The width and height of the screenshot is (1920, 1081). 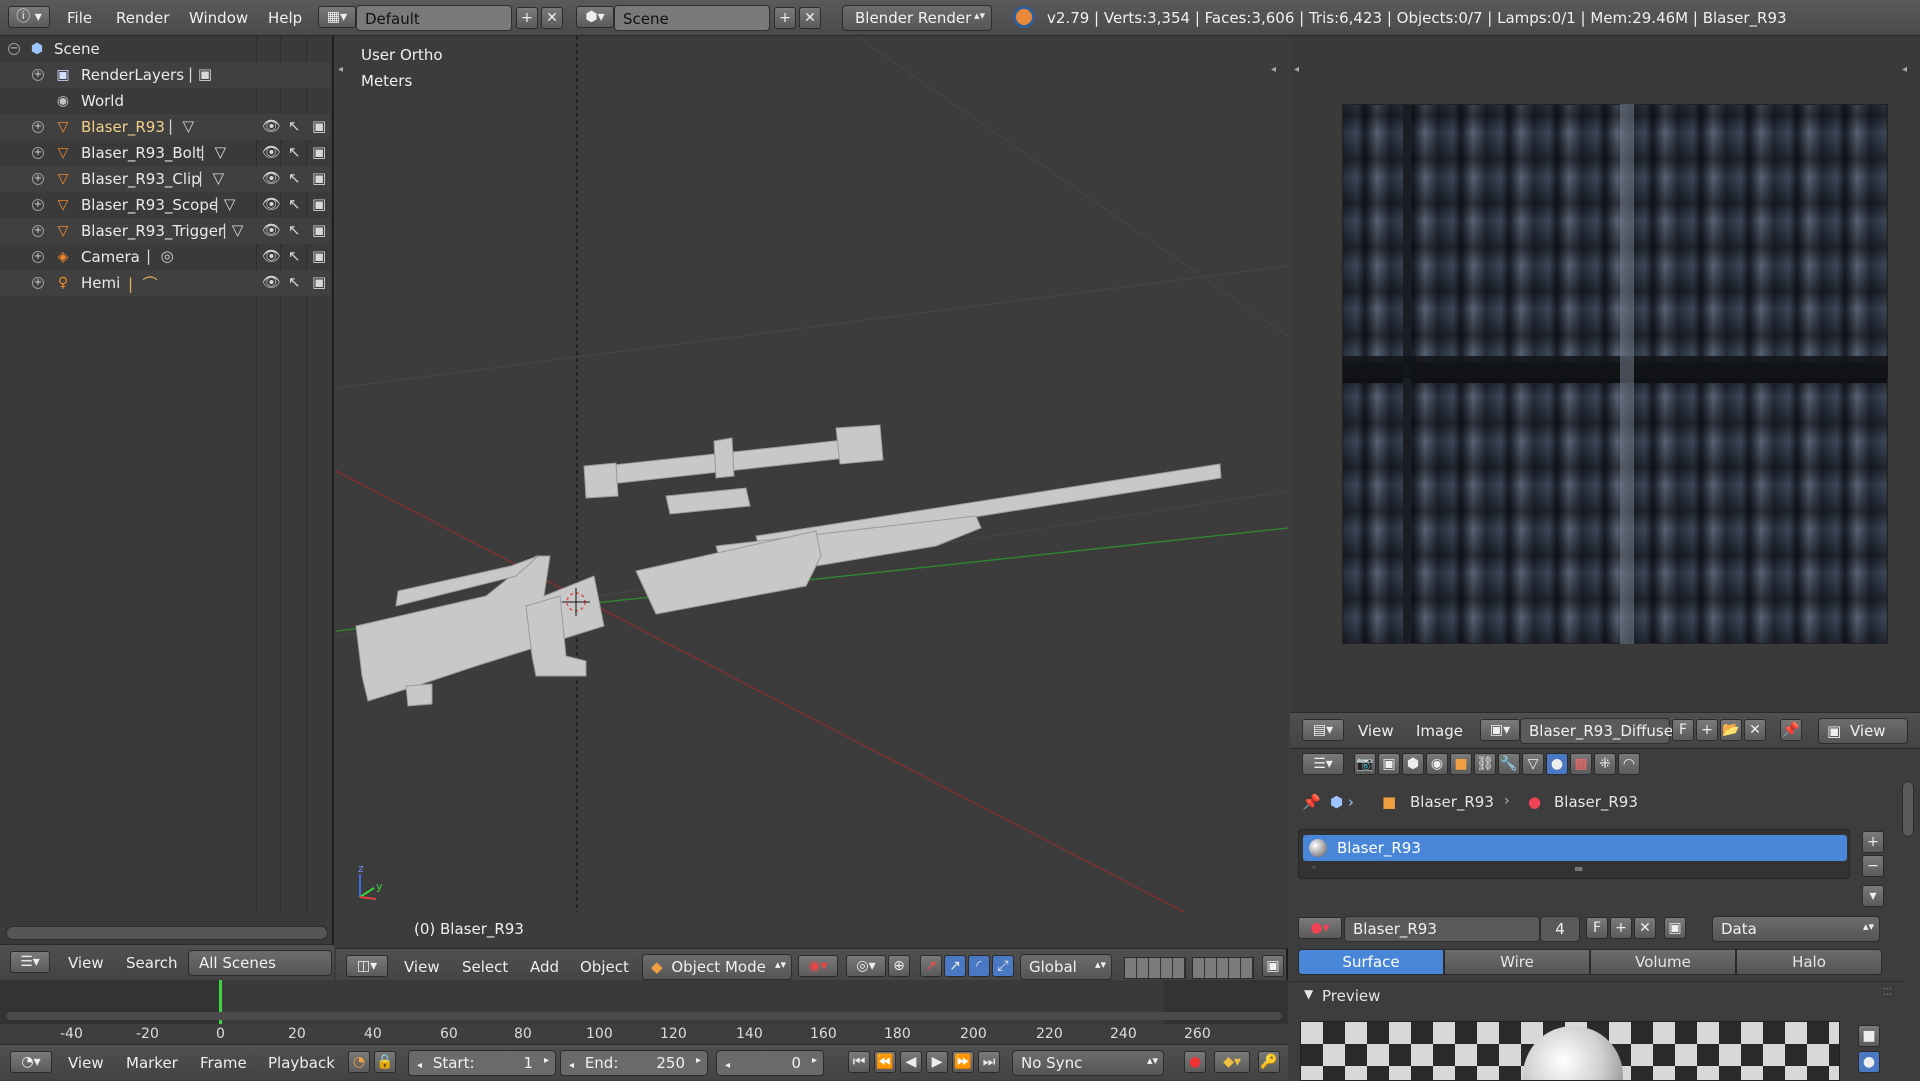 What do you see at coordinates (692, 18) in the screenshot?
I see `scene-field: Scene` at bounding box center [692, 18].